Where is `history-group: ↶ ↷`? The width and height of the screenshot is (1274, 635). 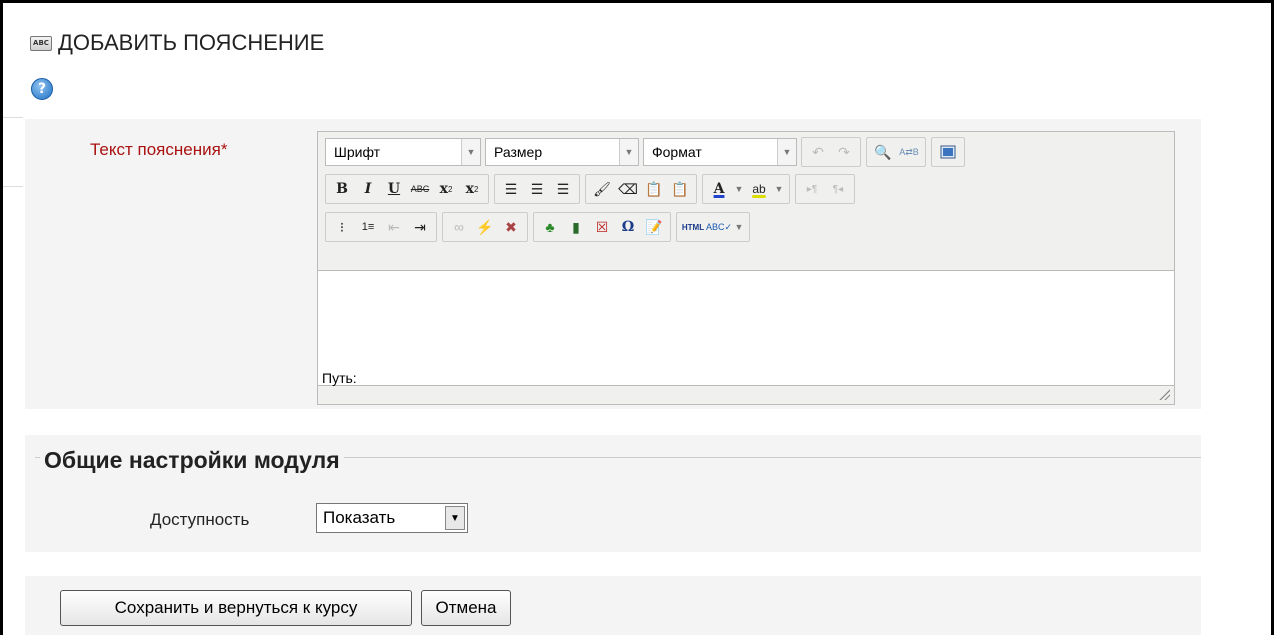
history-group: ↶ ↷ is located at coordinates (831, 152).